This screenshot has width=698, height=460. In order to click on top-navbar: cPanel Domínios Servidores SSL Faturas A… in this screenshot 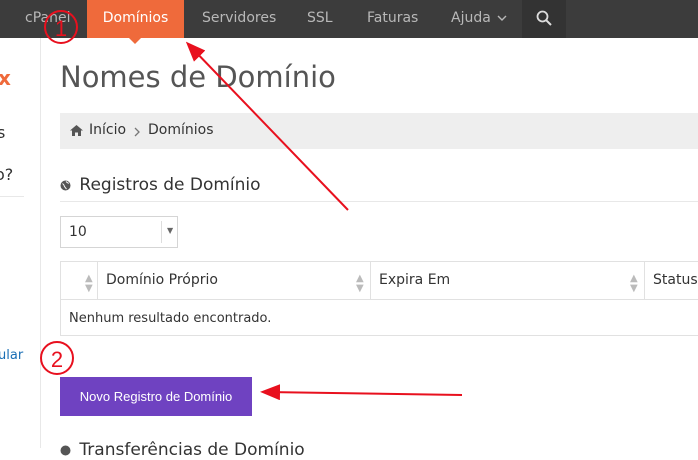, I will do `click(349, 19)`.